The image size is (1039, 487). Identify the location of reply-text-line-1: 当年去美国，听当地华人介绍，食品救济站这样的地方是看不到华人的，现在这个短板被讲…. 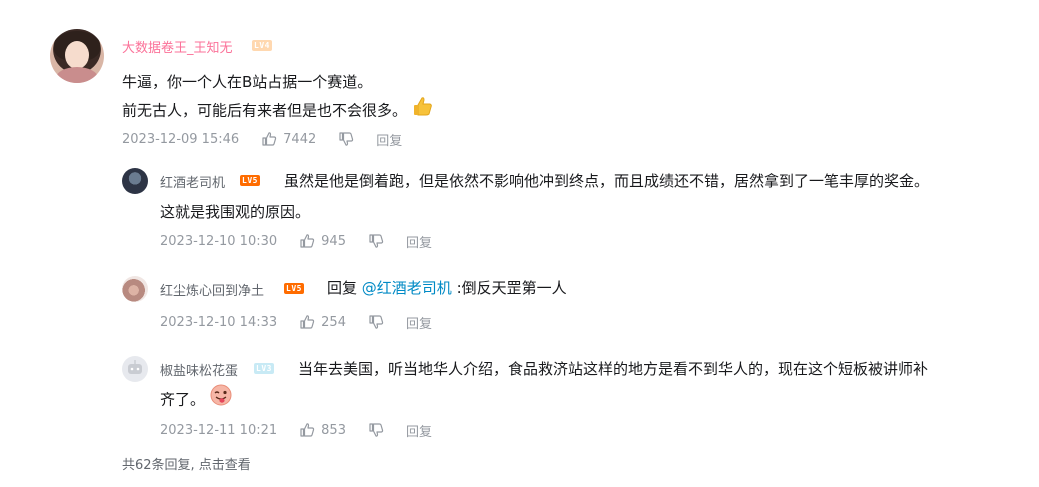
(613, 369).